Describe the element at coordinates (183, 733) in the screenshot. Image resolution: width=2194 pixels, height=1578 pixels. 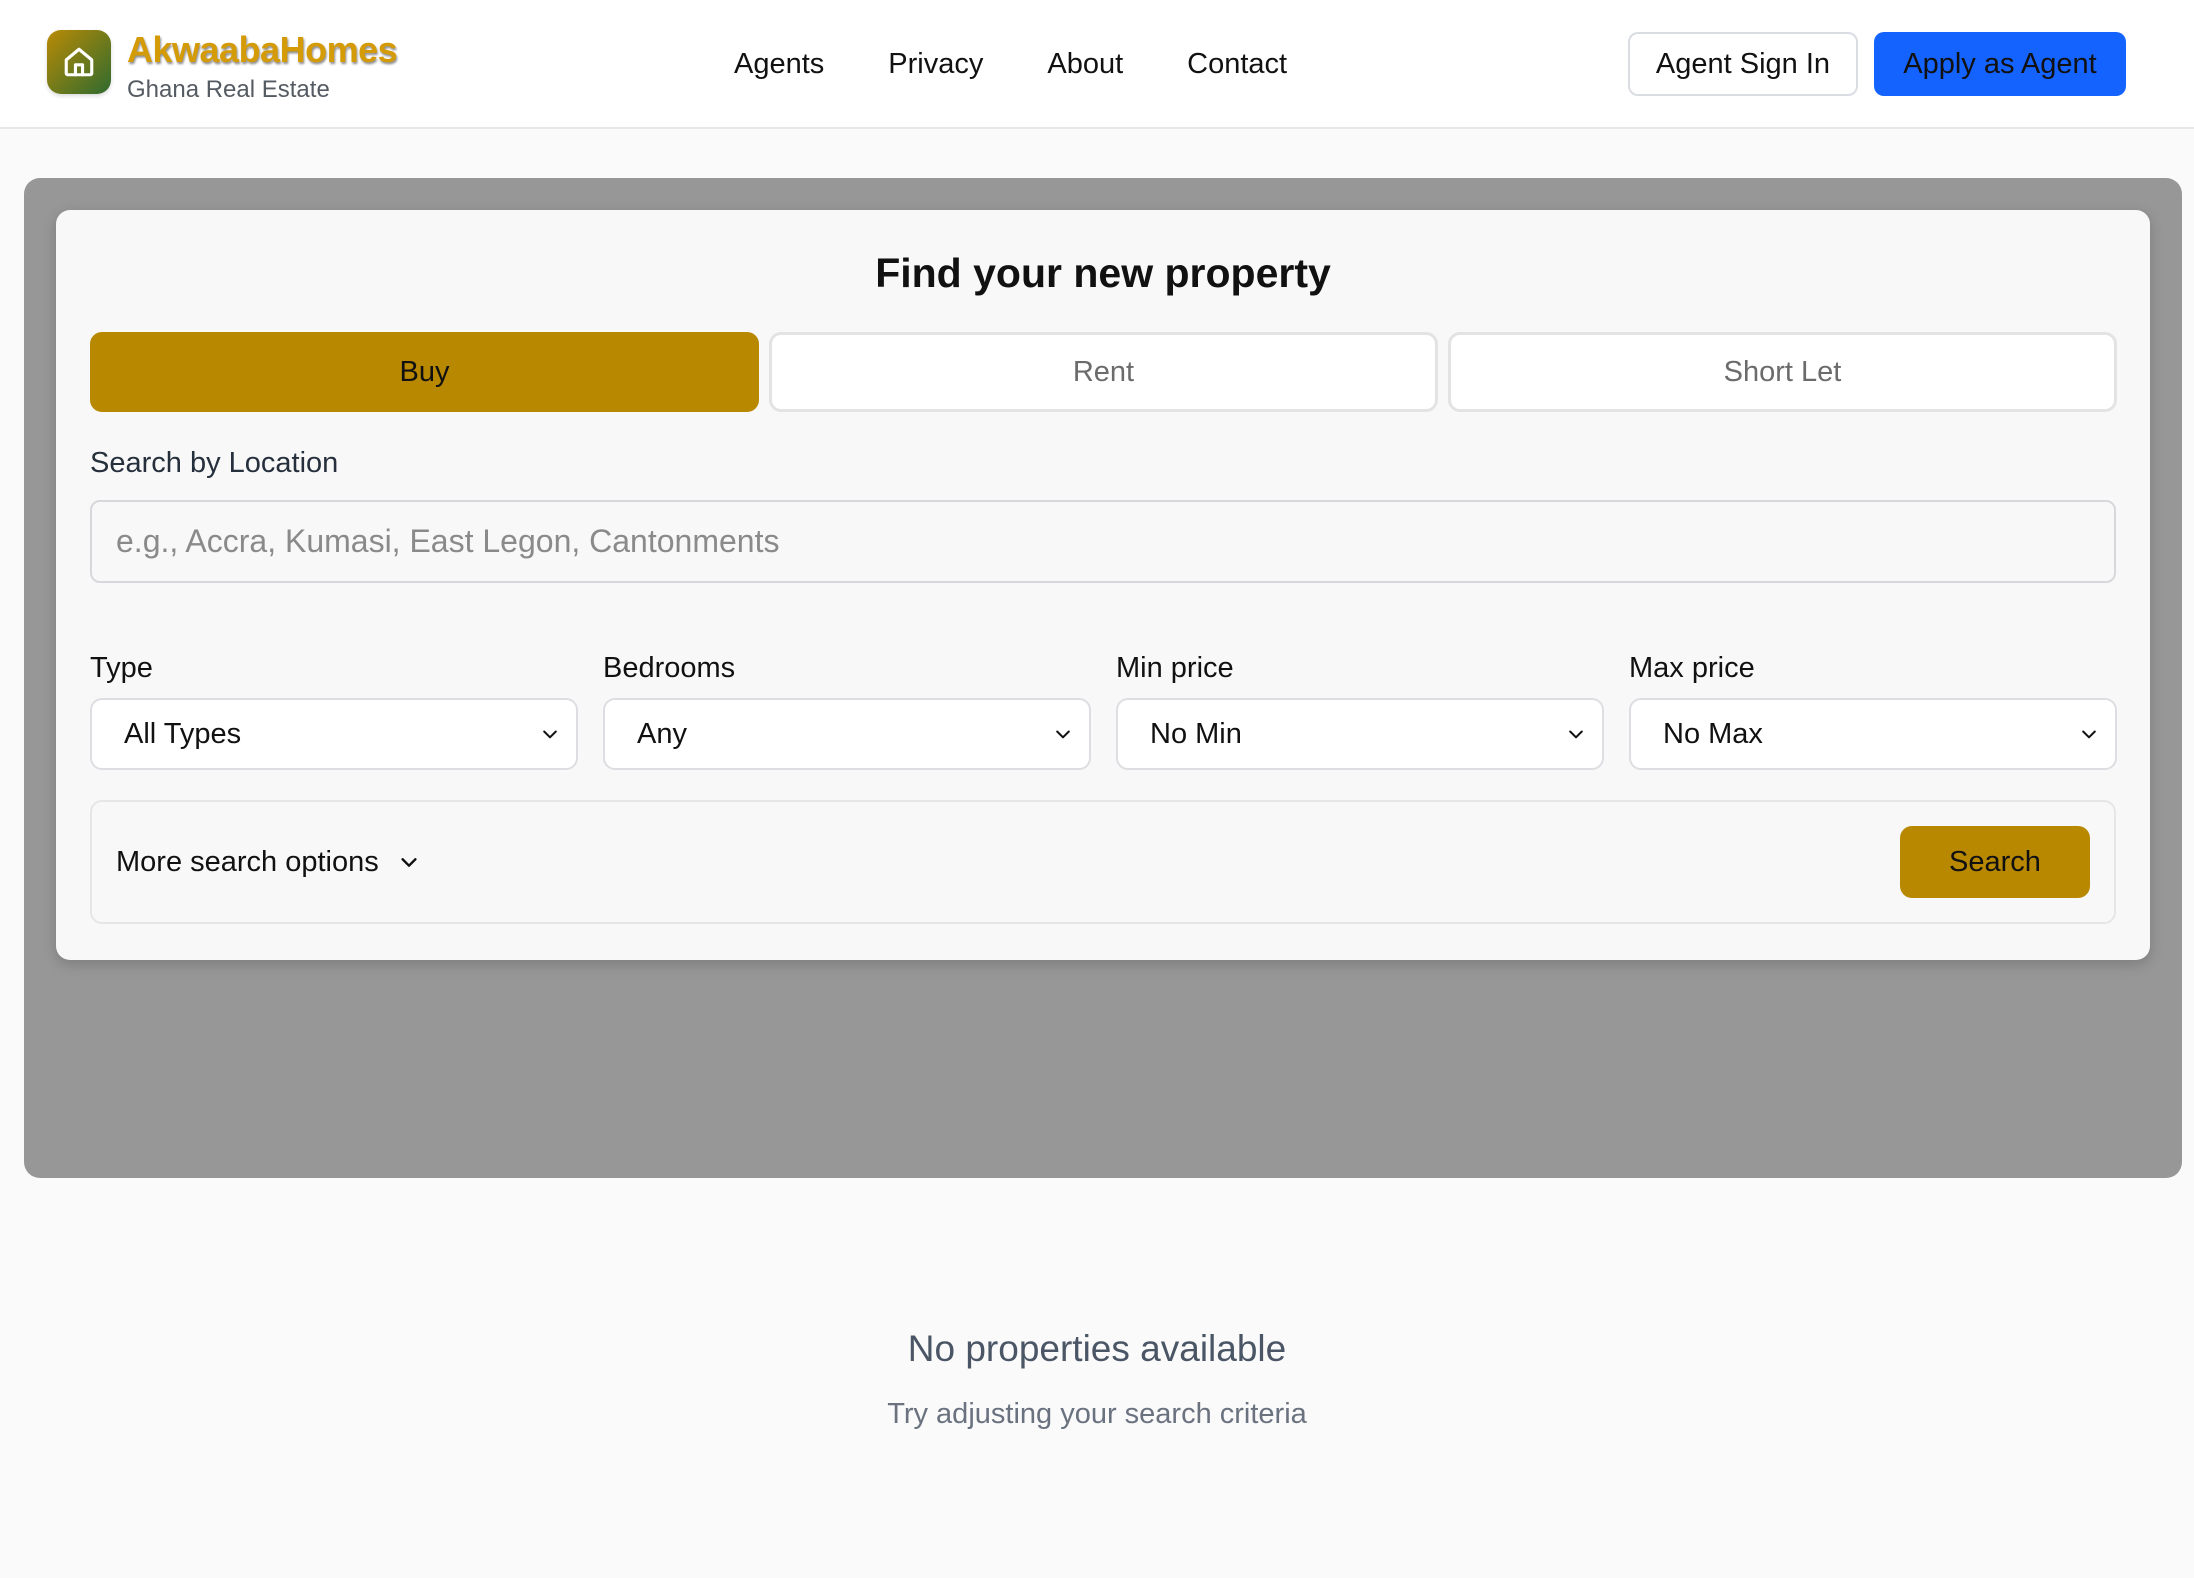
I see `type-select-value: All Types` at that location.